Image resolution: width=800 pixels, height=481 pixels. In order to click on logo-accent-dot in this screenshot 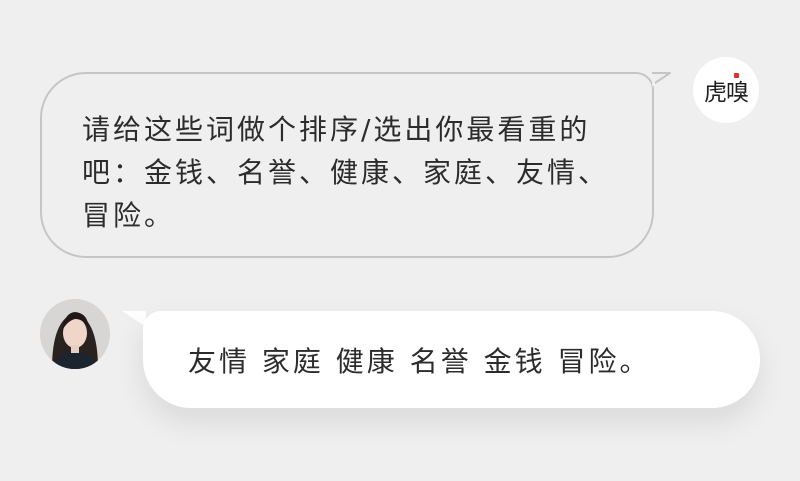, I will do `click(736, 75)`.